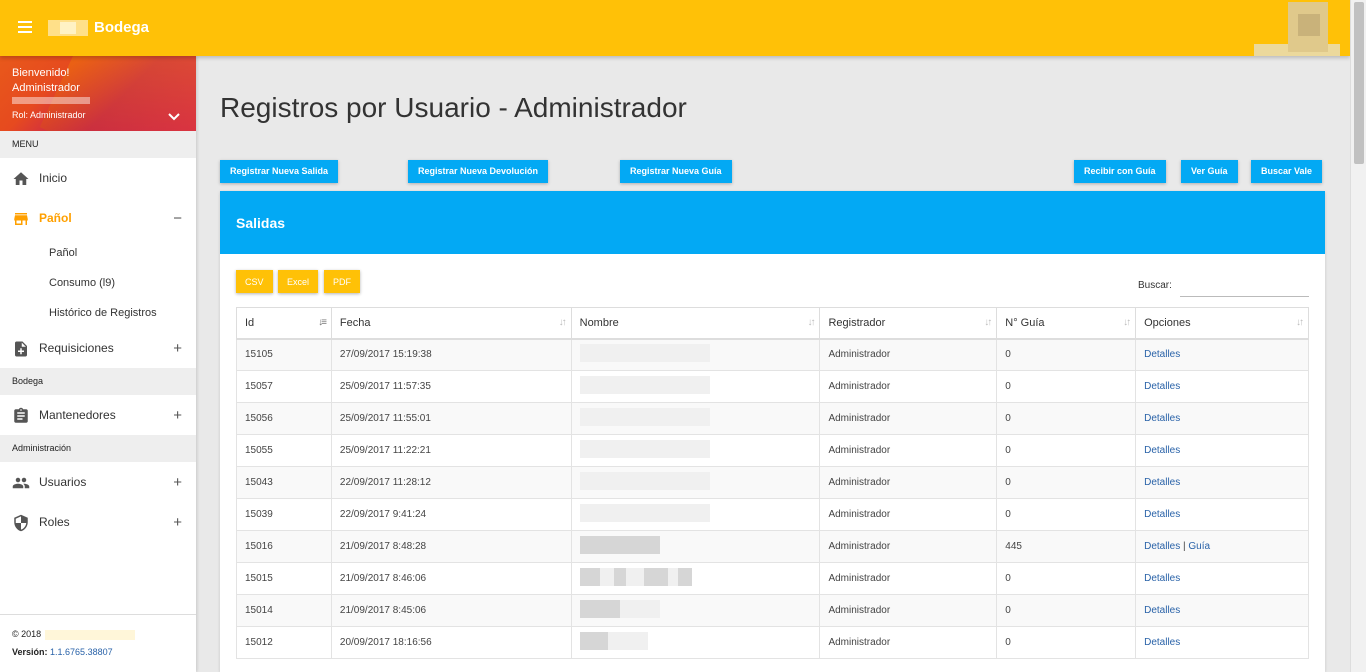 The width and height of the screenshot is (1366, 672). I want to click on chevron-down-icon, so click(174, 117).